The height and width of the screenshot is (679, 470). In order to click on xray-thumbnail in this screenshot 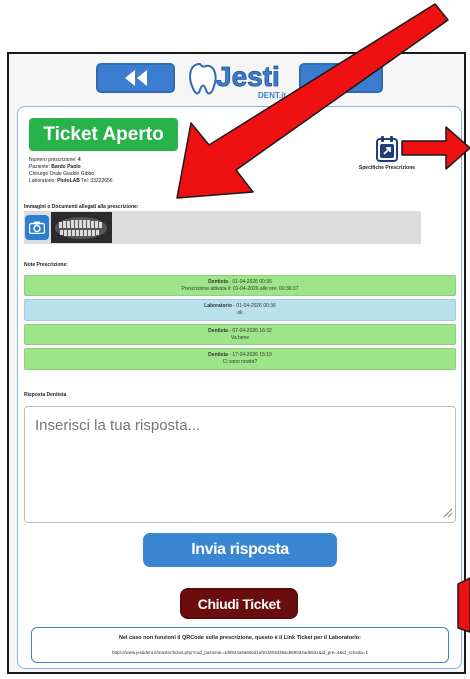, I will do `click(81, 227)`.